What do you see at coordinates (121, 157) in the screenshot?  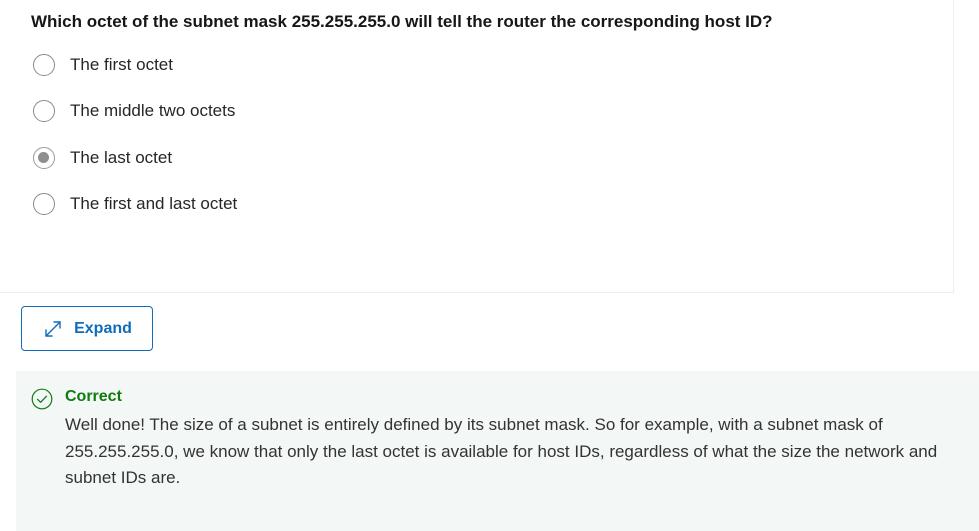 I see `answer-option-label: The last octet` at bounding box center [121, 157].